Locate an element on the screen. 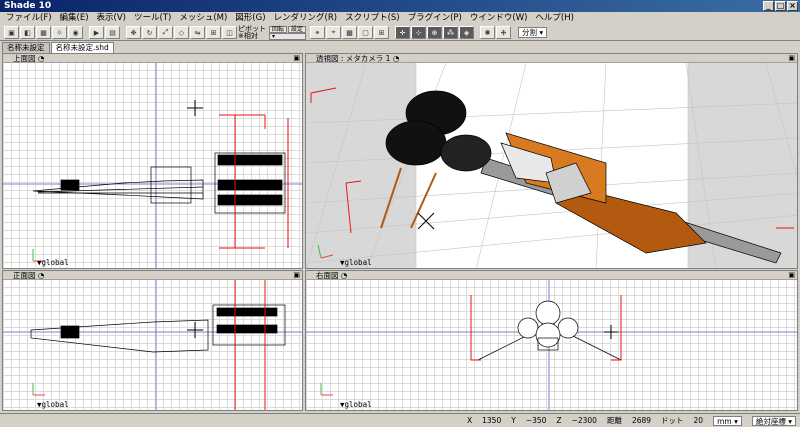 This screenshot has width=800, height=427. status-x-value: 1350 is located at coordinates (492, 420).